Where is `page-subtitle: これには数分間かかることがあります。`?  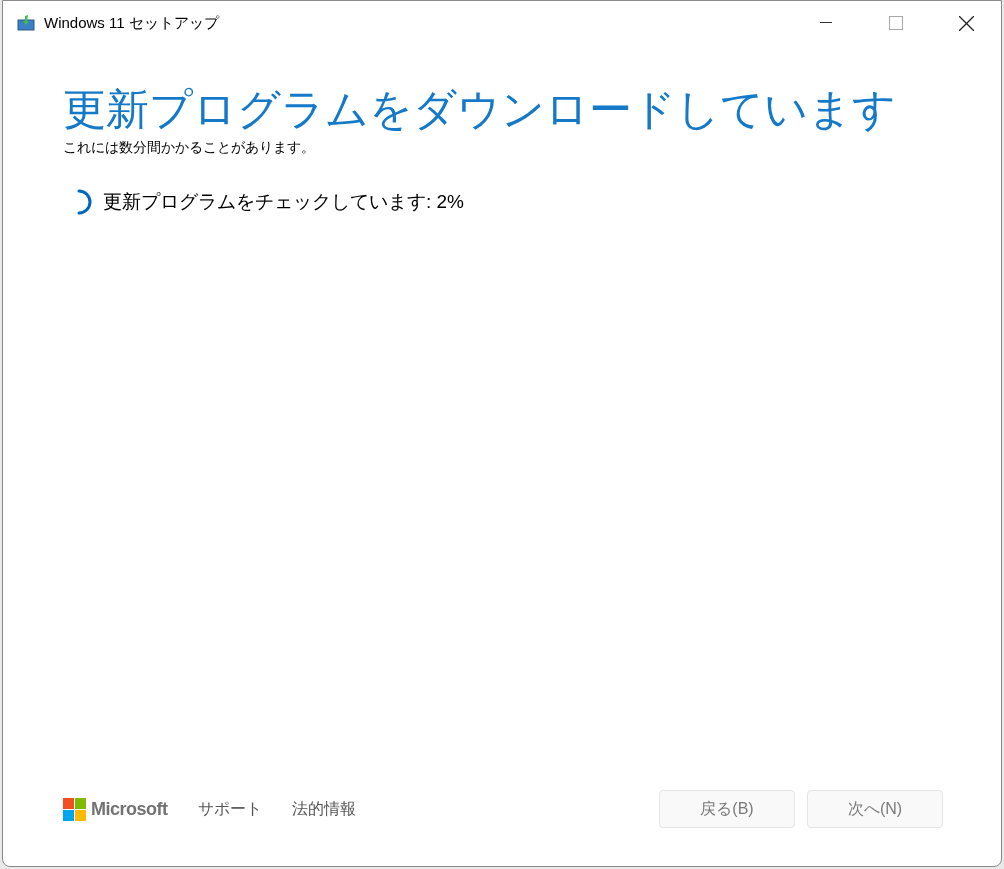 page-subtitle: これには数分間かかることがあります。 is located at coordinates (189, 147).